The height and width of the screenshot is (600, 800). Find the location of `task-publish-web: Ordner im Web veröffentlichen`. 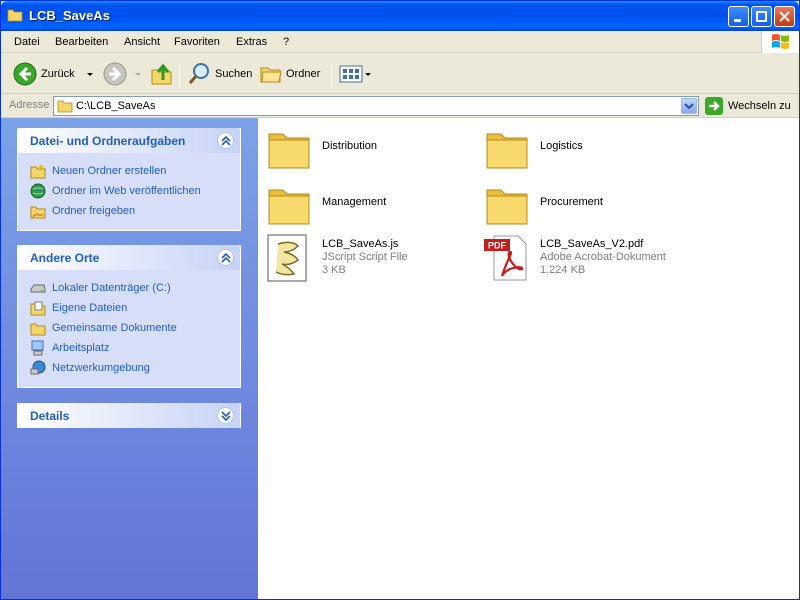

task-publish-web: Ordner im Web veröffentlichen is located at coordinates (115, 191).